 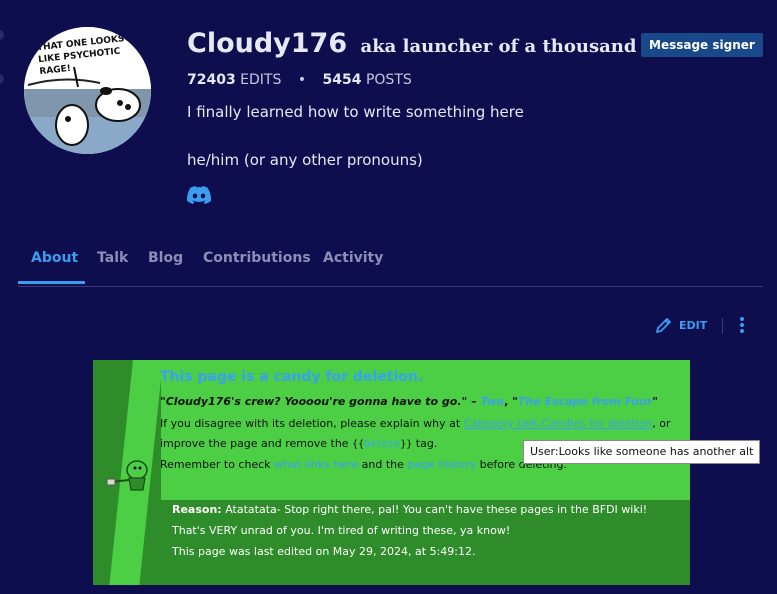 I want to click on discord-icon, so click(x=199, y=195).